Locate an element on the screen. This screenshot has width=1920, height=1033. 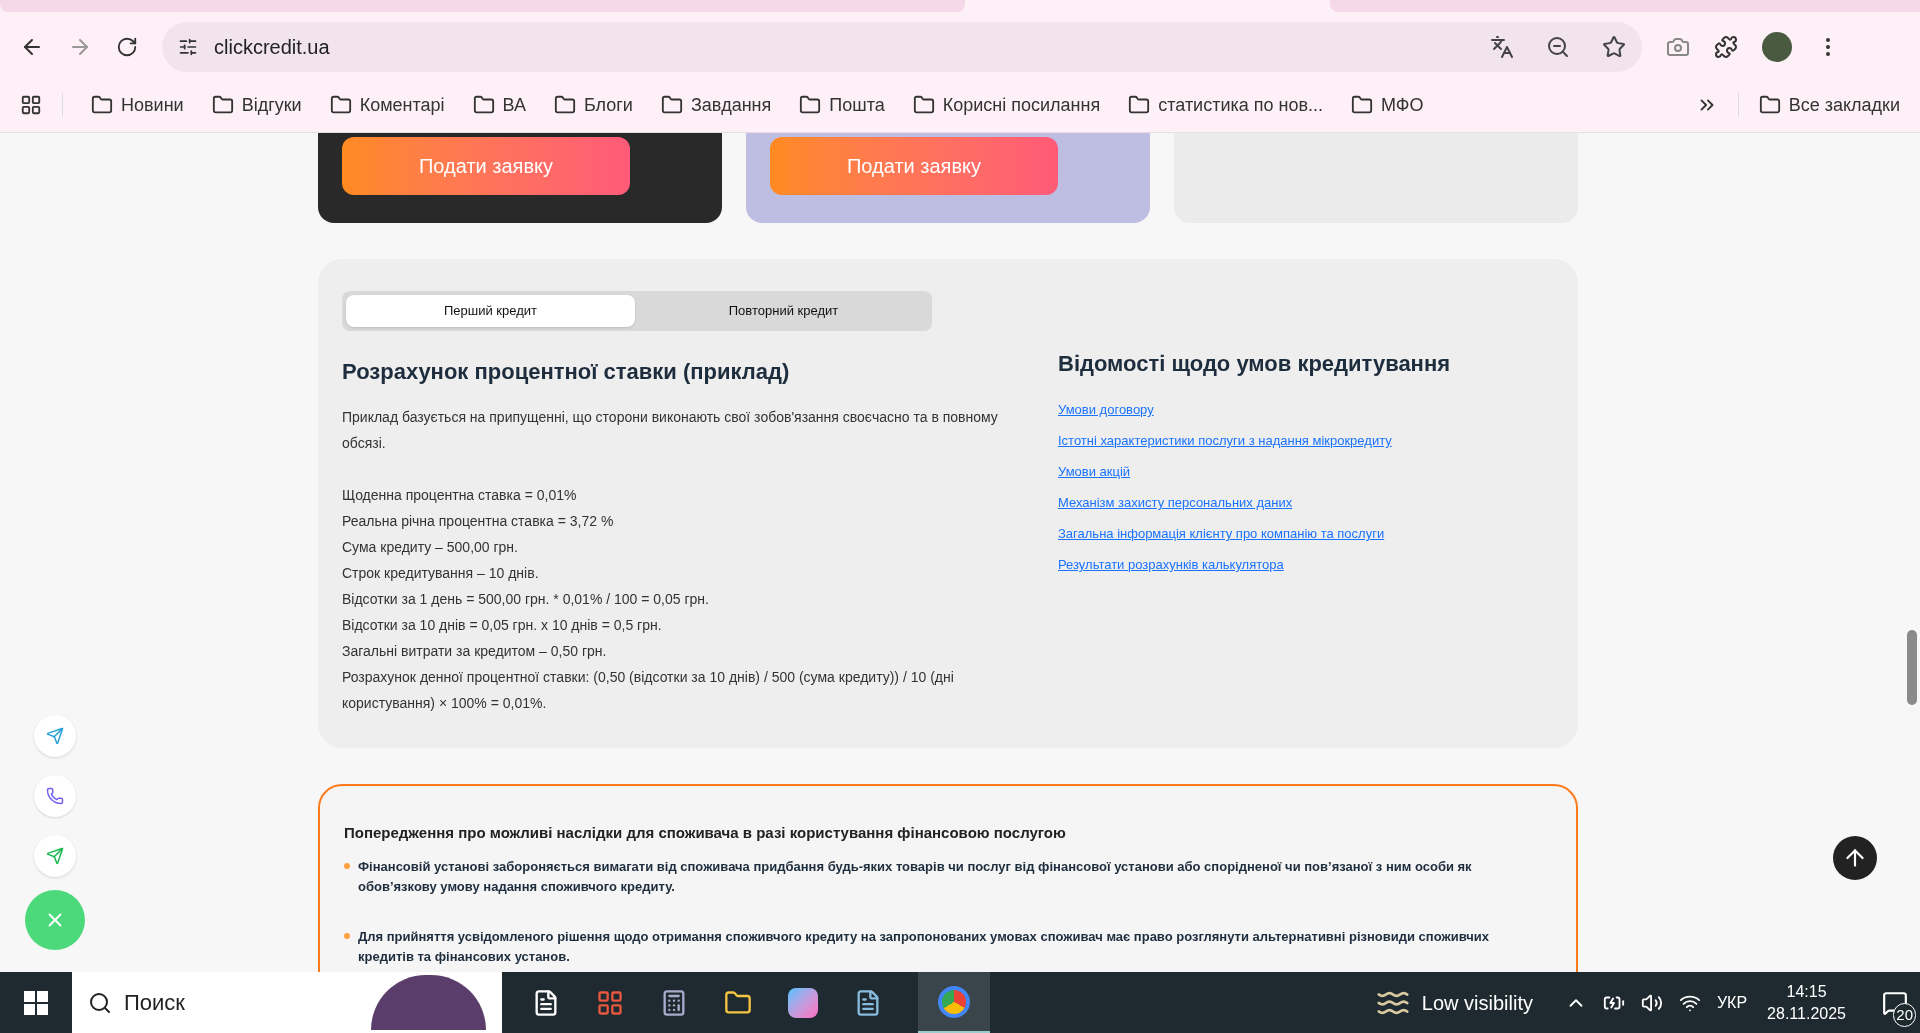
document-link: Загальна інформація клієнту про компанію та послуги is located at coordinates (1221, 533).